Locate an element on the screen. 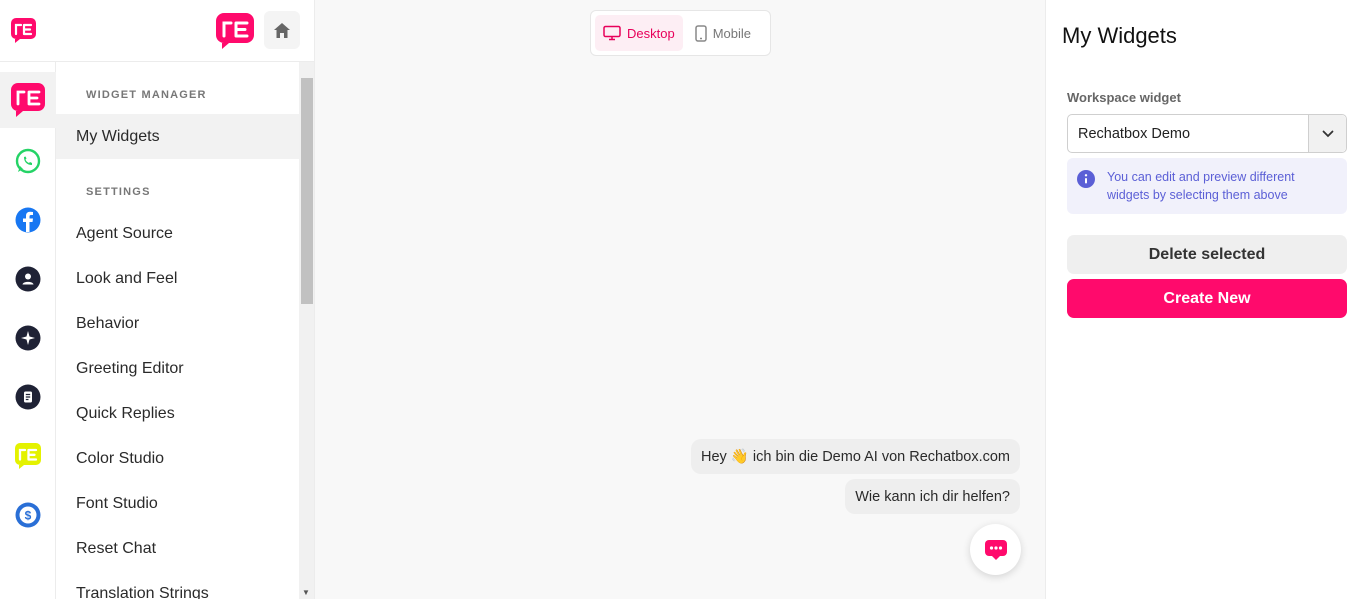  sparkle-icon is located at coordinates (28, 338).